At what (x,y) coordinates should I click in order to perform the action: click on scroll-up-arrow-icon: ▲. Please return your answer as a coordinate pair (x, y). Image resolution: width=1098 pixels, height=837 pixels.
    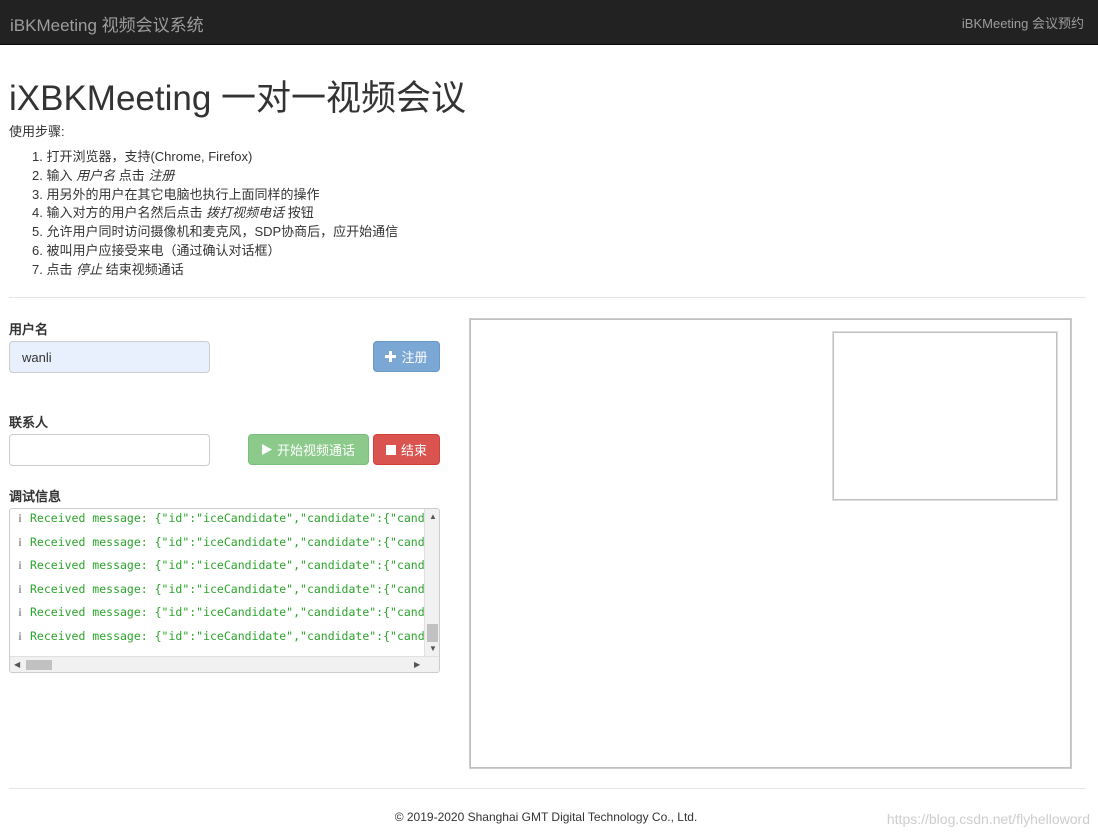
    Looking at the image, I should click on (433, 517).